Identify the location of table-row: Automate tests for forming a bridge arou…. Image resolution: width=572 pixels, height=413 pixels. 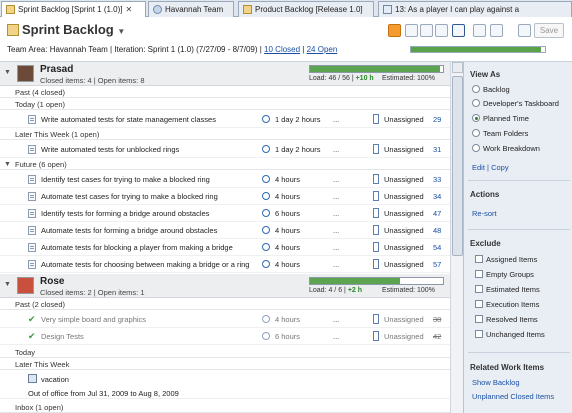
(225, 230).